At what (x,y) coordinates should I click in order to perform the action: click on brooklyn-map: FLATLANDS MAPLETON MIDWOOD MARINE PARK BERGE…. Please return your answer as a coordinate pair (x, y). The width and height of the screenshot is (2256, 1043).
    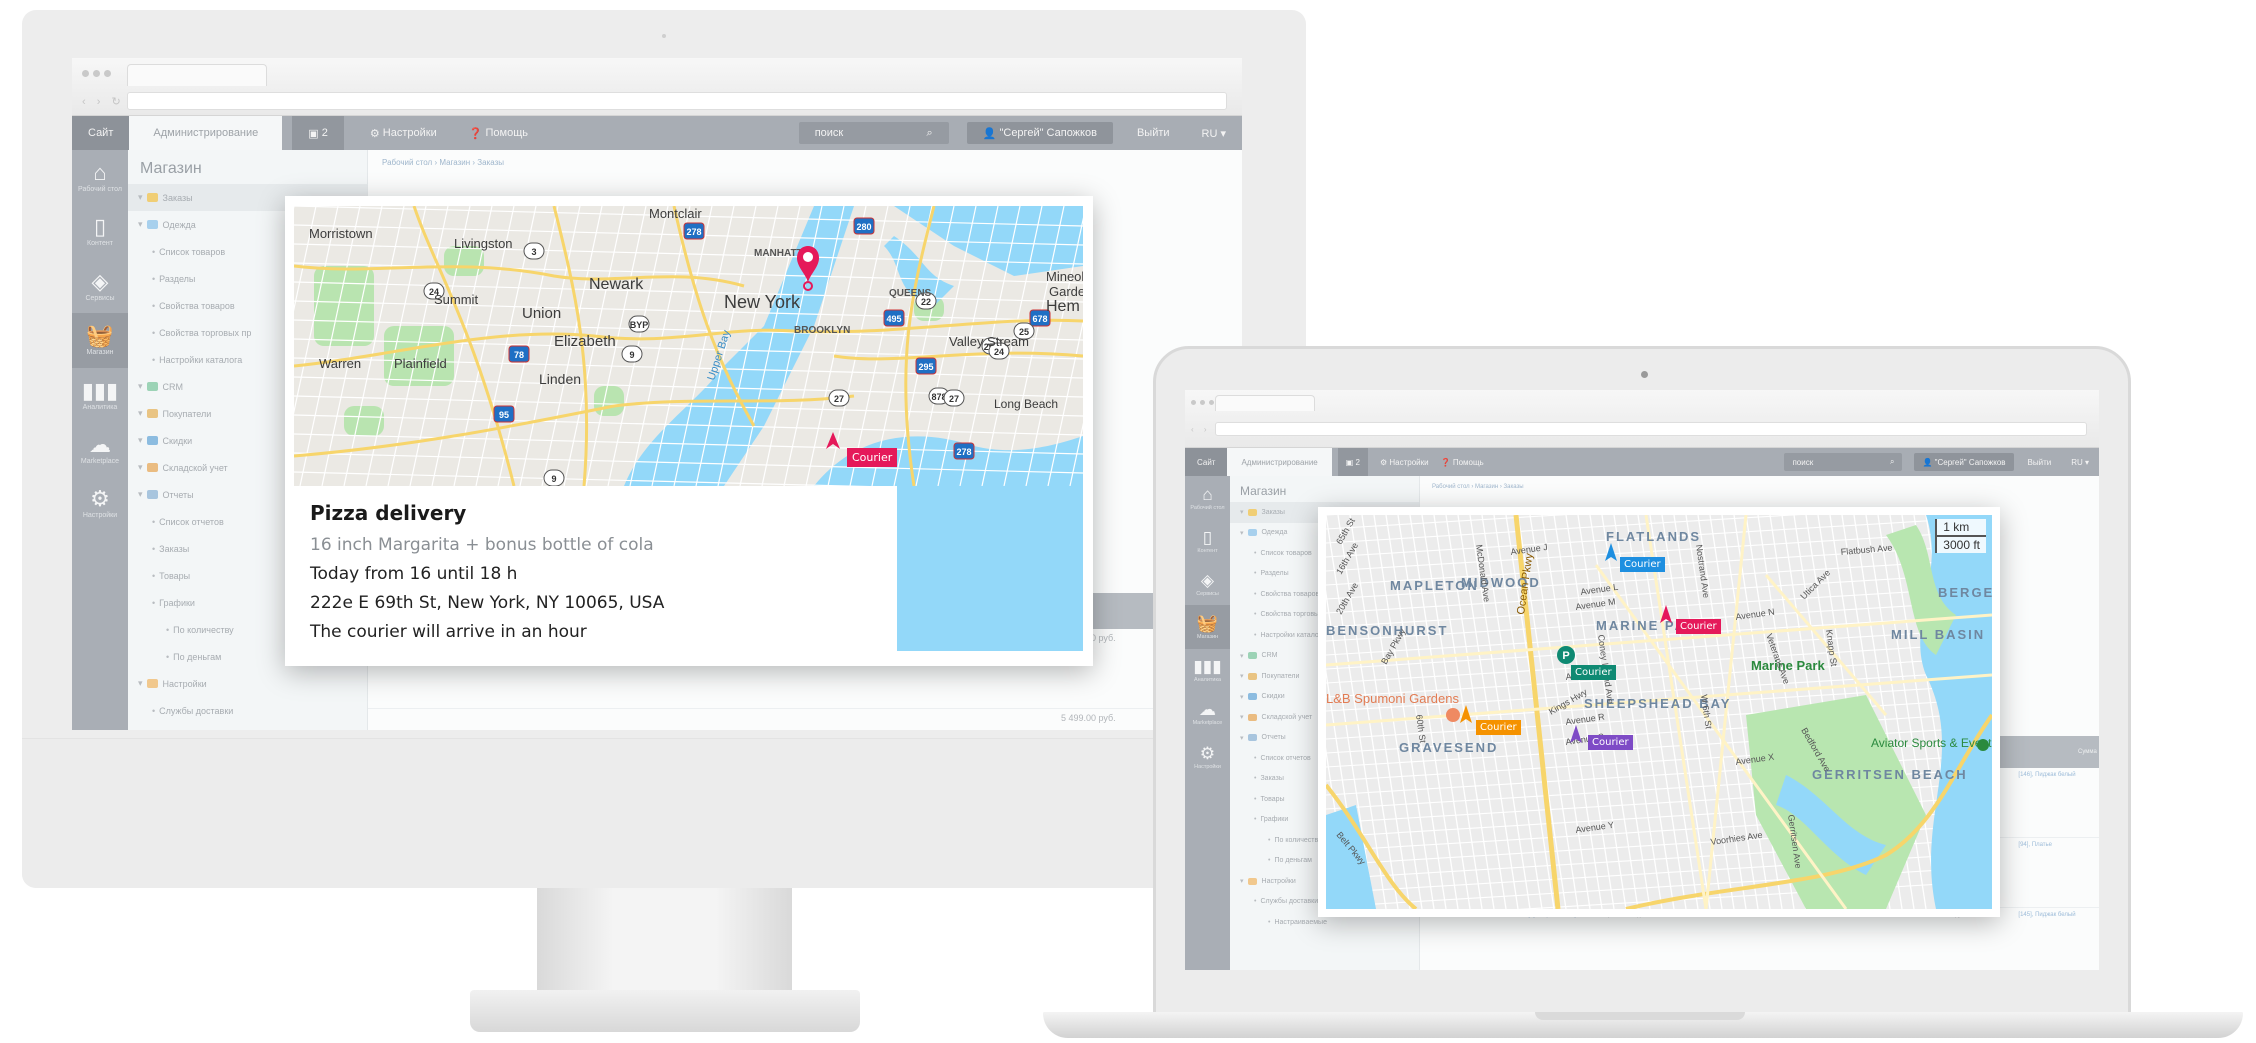
    Looking at the image, I should click on (1659, 712).